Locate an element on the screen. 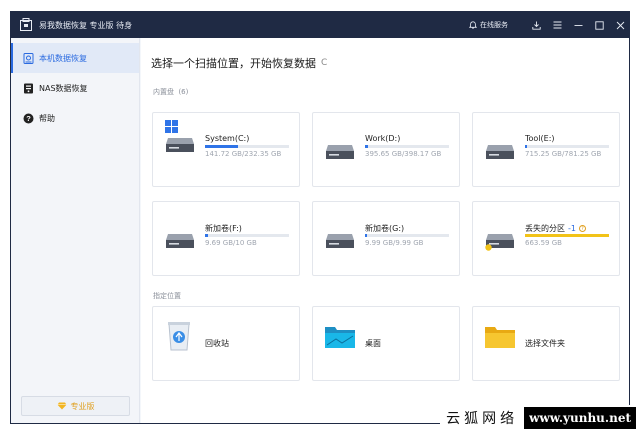 Image resolution: width=640 pixels, height=435 pixels. maximize-button is located at coordinates (599, 25).